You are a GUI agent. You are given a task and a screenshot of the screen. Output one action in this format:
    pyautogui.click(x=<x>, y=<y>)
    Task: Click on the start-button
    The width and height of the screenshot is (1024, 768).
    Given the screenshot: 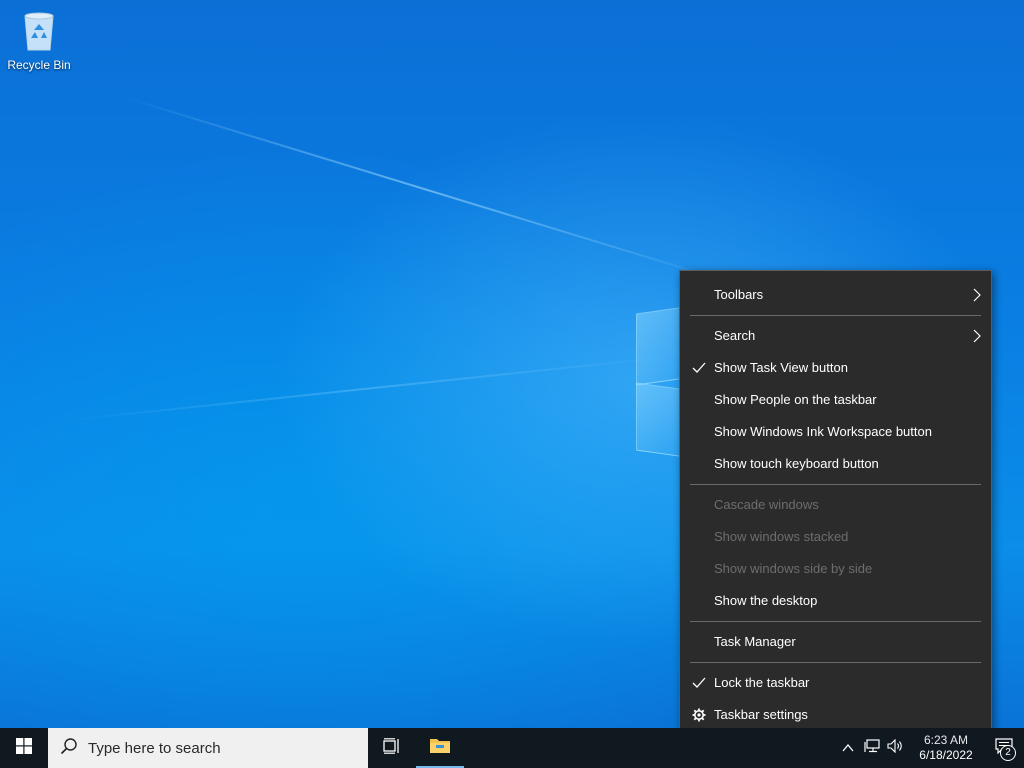 What is the action you would take?
    pyautogui.click(x=24, y=748)
    